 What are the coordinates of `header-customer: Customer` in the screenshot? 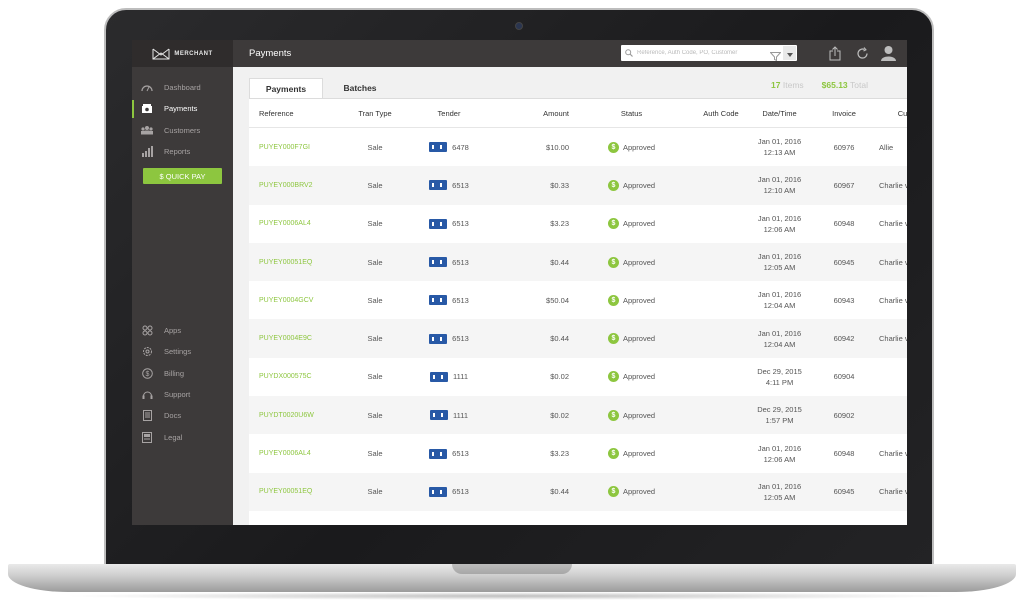 It's located at (892, 113).